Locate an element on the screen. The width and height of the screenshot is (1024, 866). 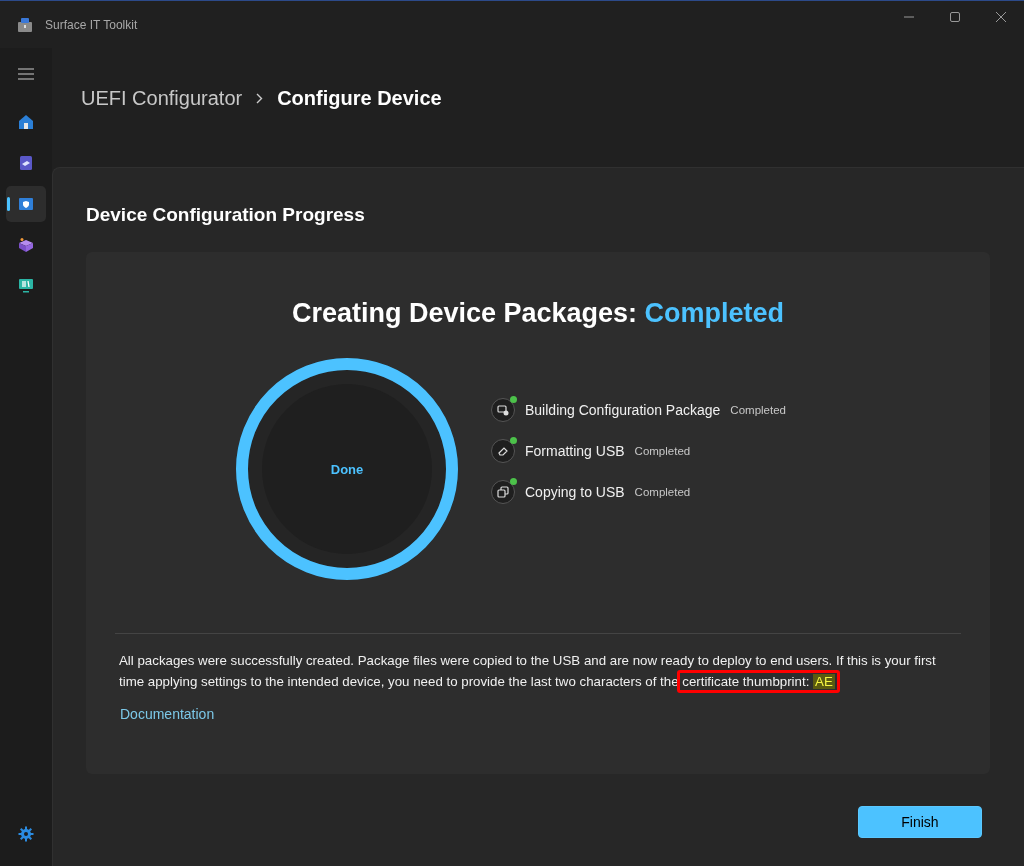
toolbox-icon is located at coordinates (25, 25).